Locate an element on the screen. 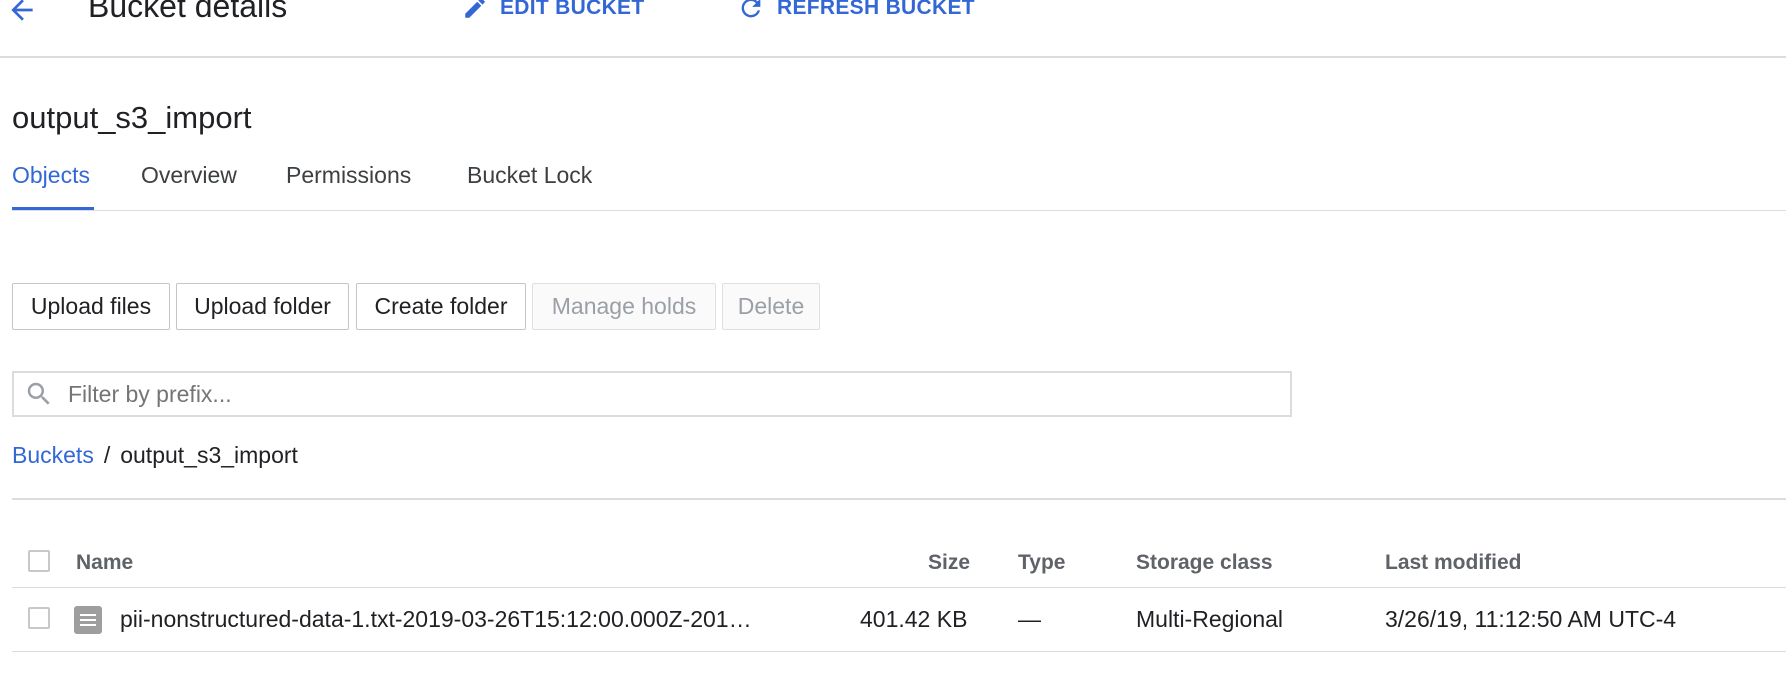 The width and height of the screenshot is (1786, 684). delete-button: Delete is located at coordinates (771, 306).